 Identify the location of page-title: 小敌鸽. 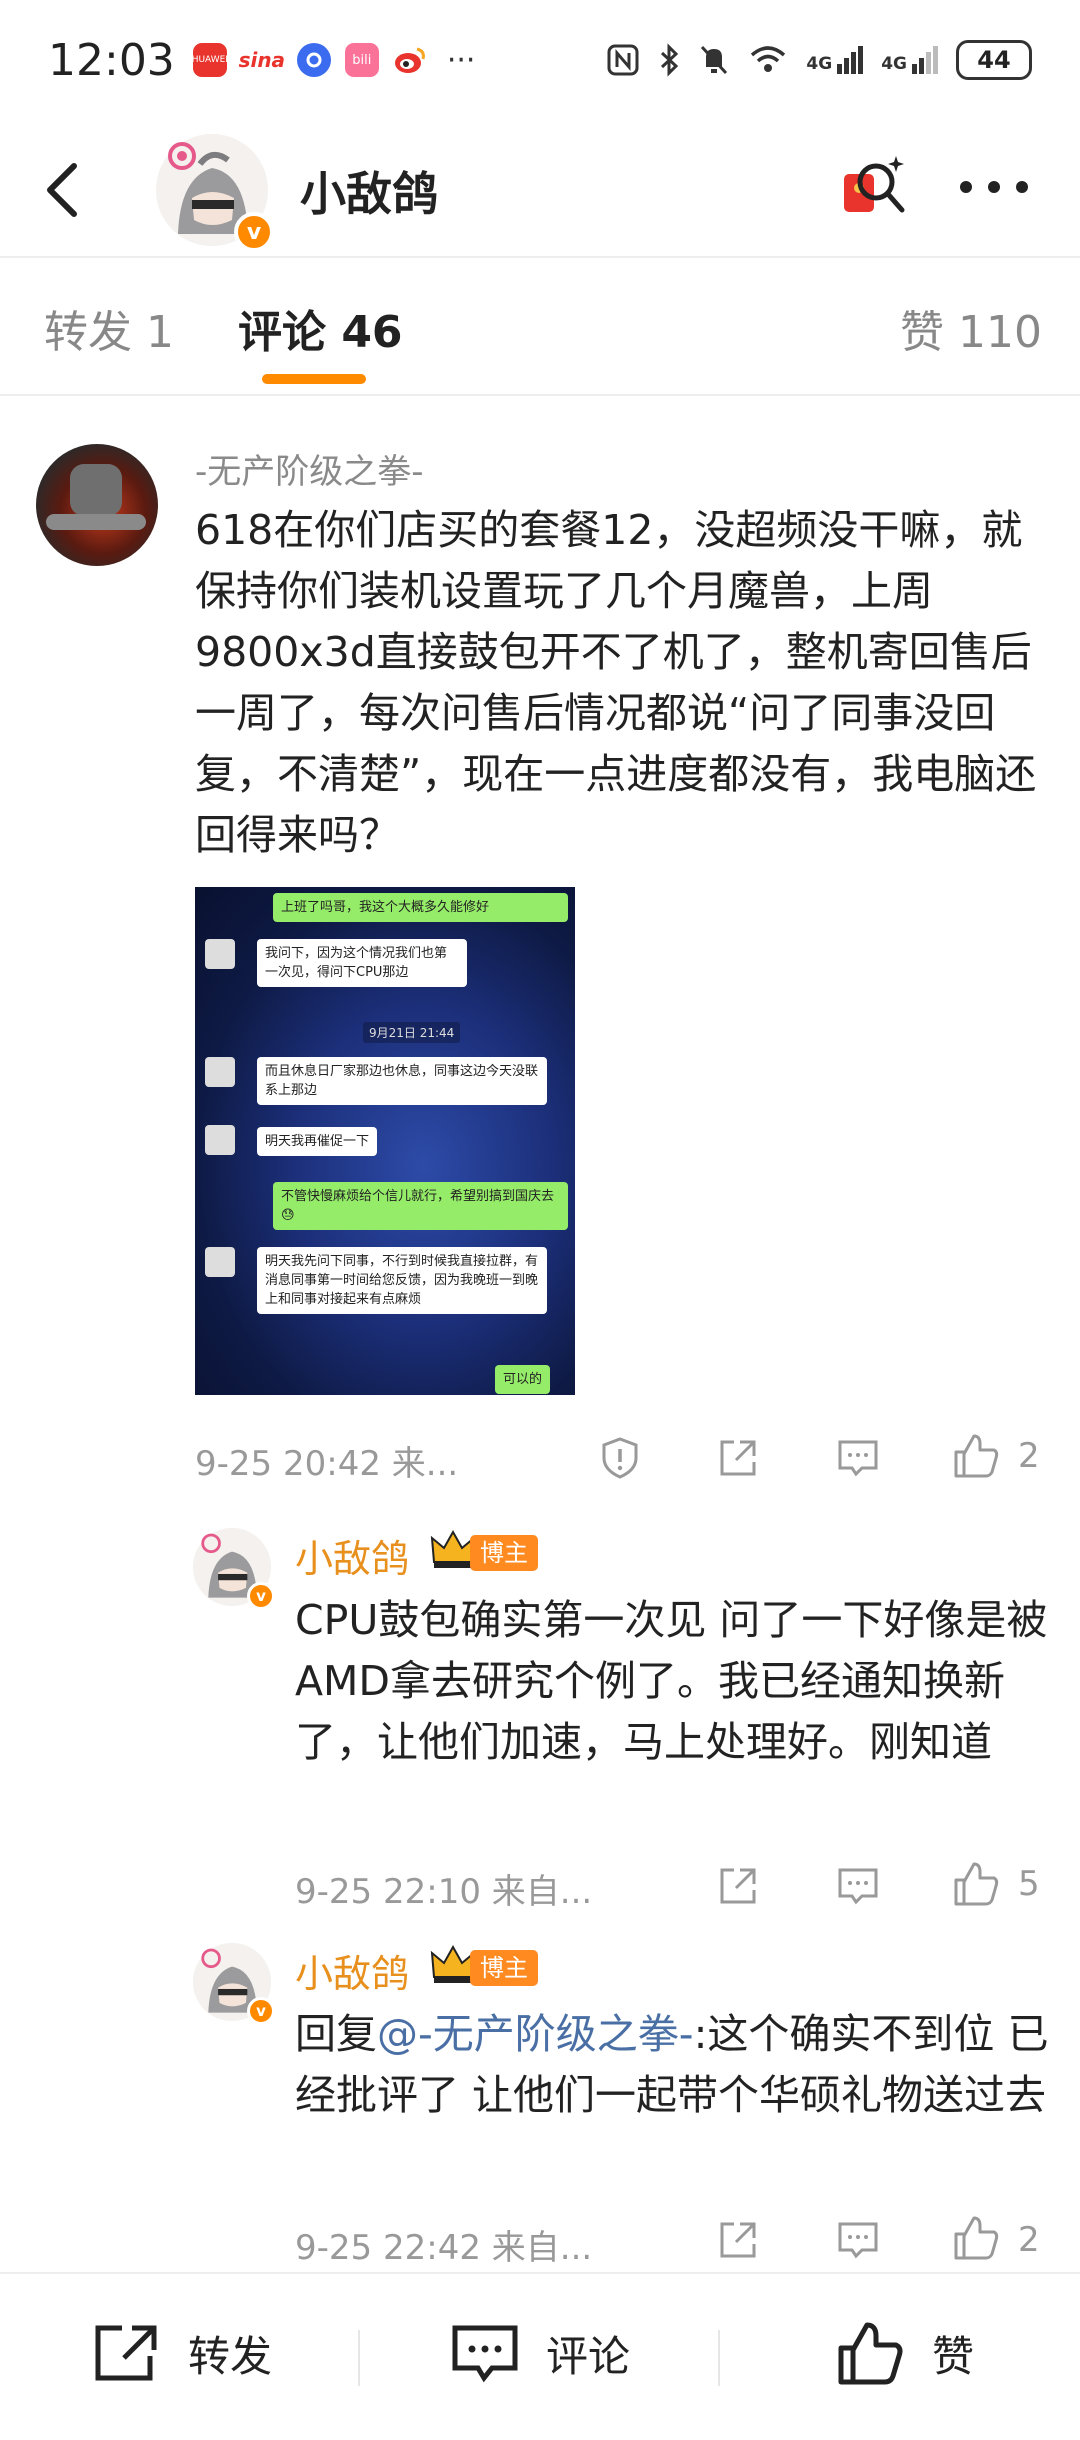
(369, 191).